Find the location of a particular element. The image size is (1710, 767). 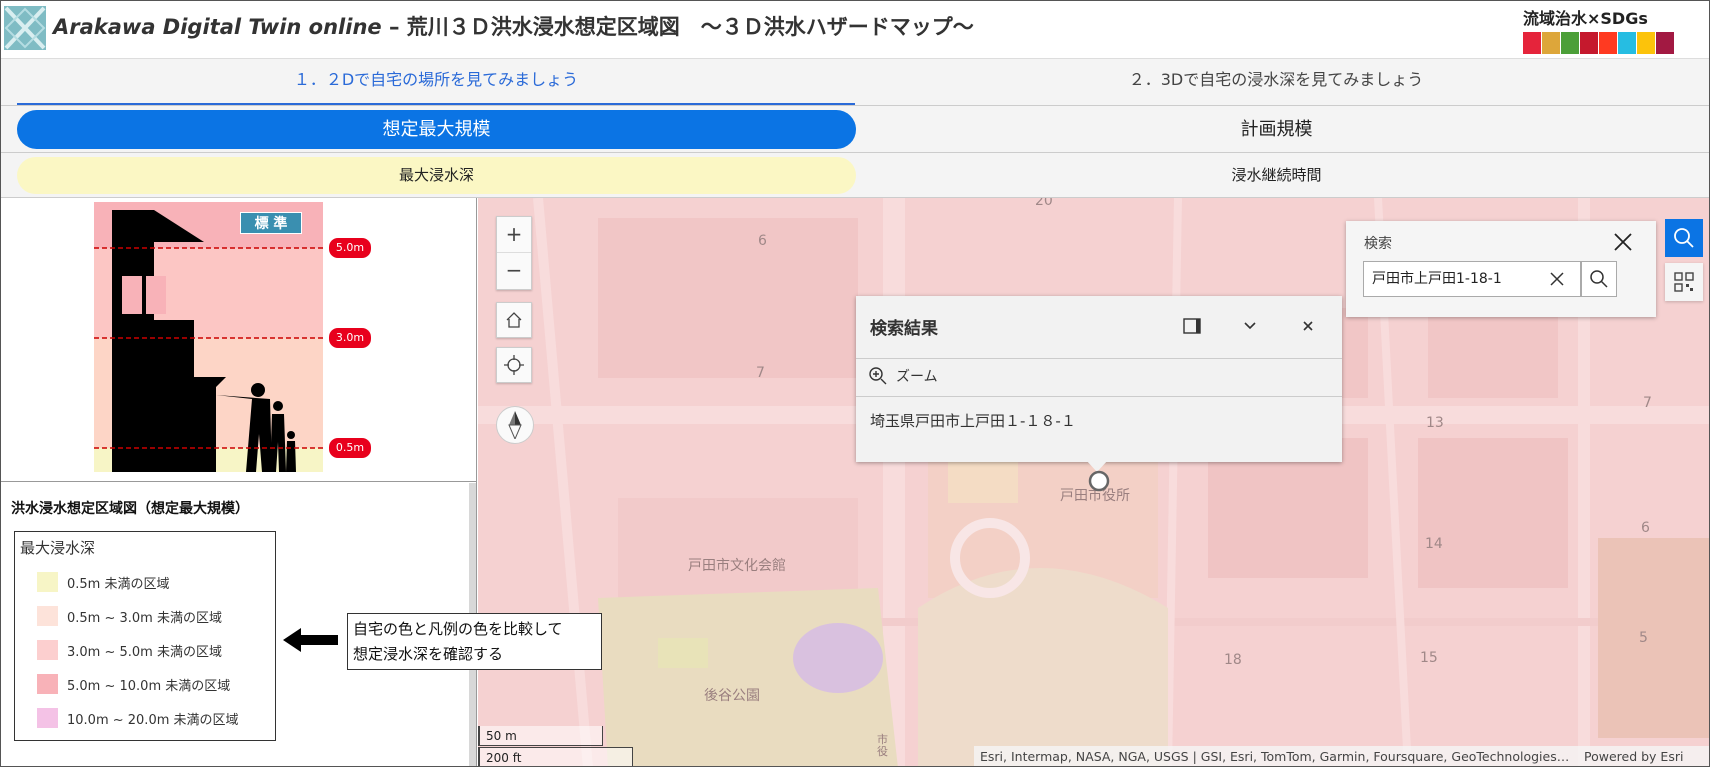

sdgs-text: 流域治水×SDGs is located at coordinates (1585, 18).